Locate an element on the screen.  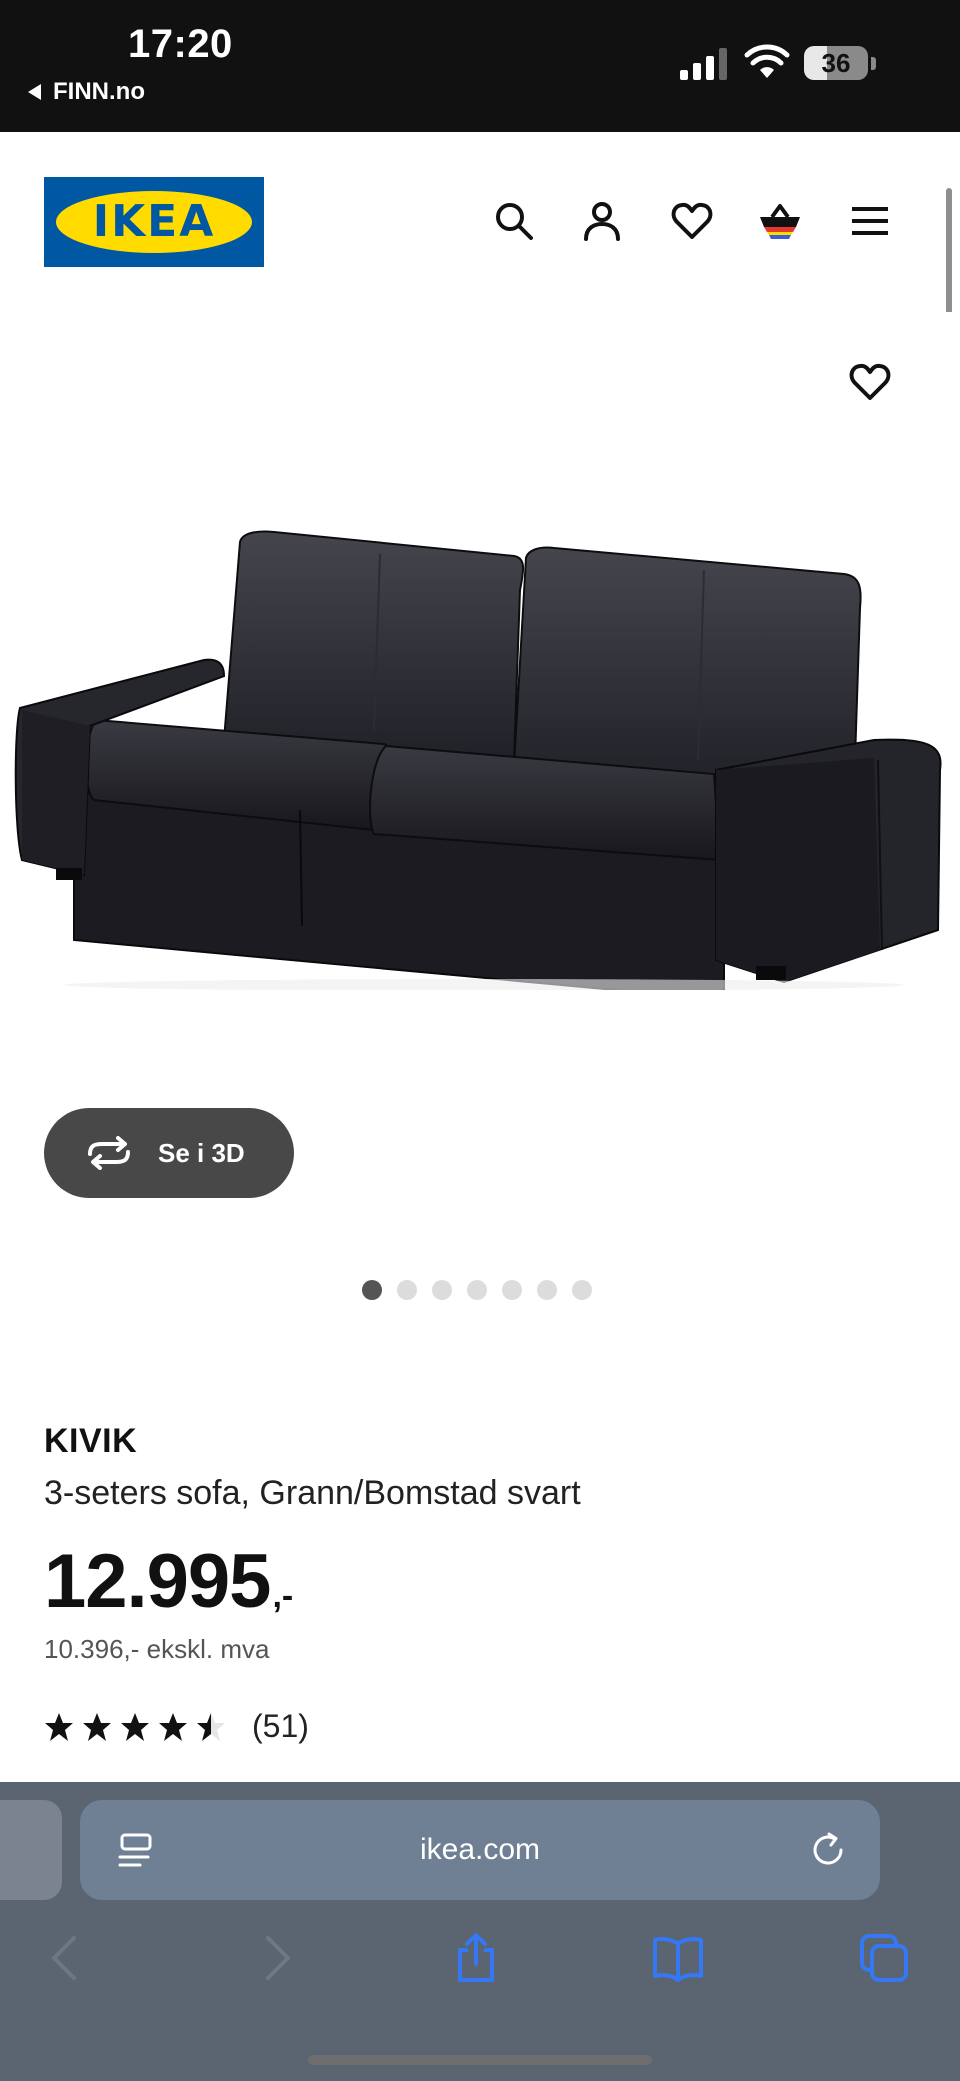
browser-nav-row is located at coordinates (480, 1972).